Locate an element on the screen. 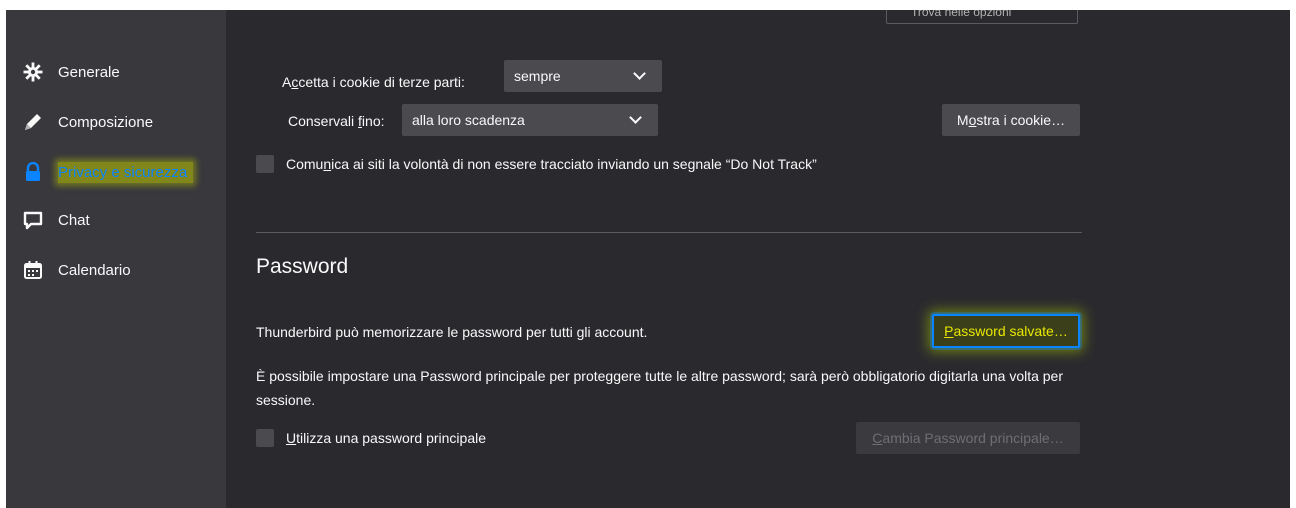 Image resolution: width=1296 pixels, height=508 pixels. gear-icon is located at coordinates (33, 72).